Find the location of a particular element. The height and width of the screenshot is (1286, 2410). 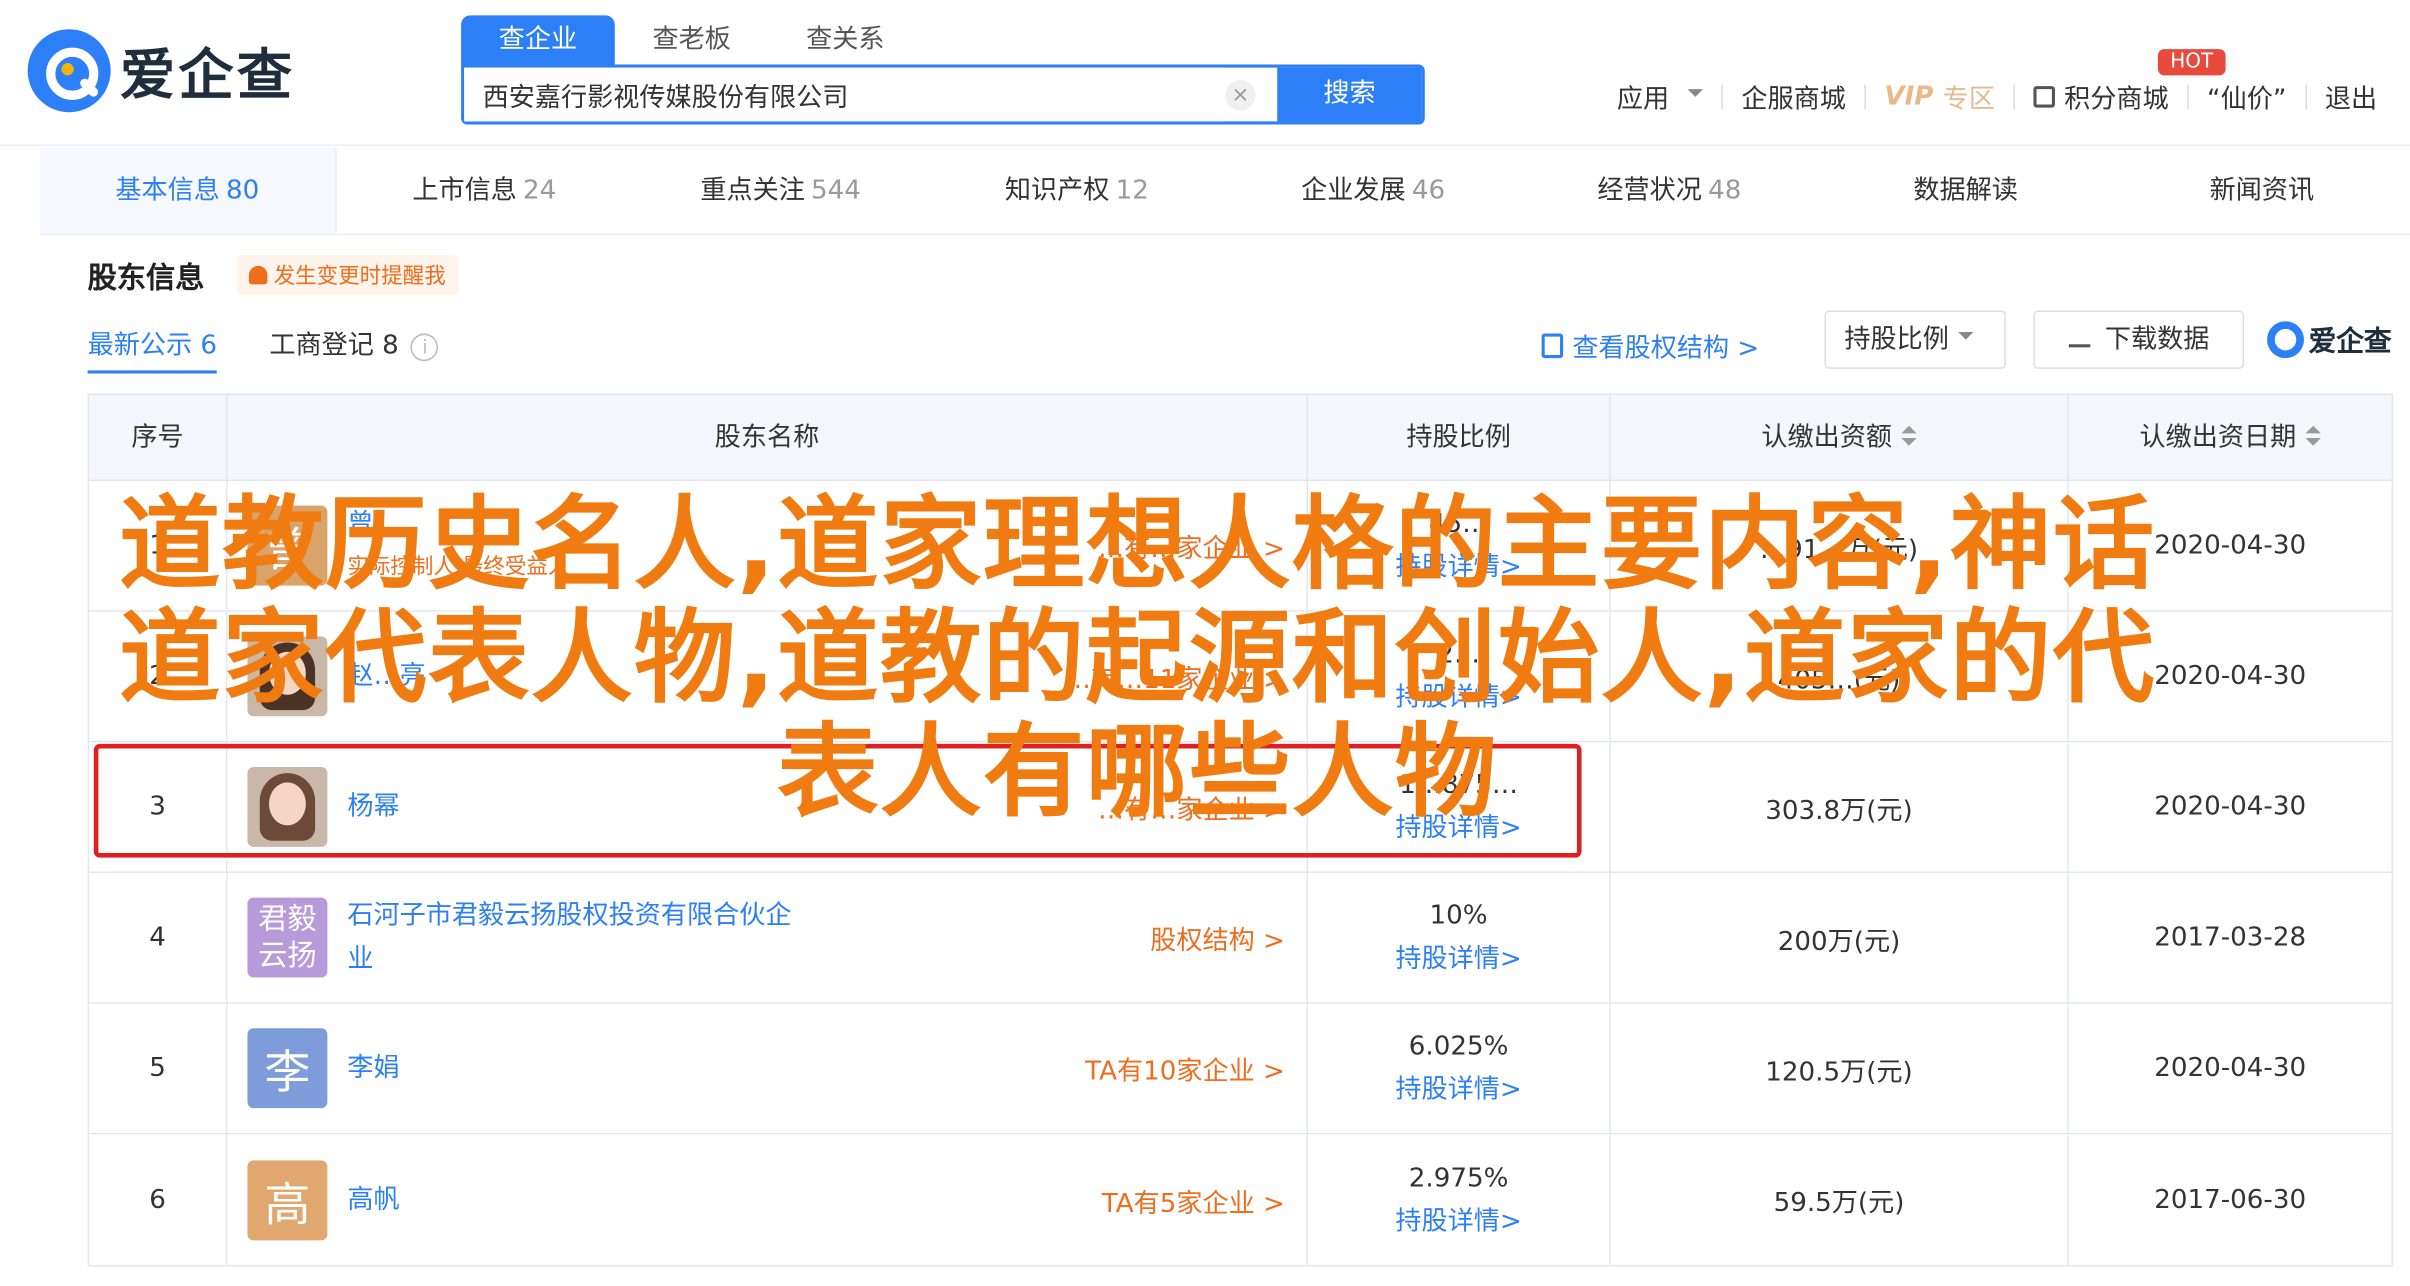

shareholder-cell: 李 李娟 TA有10家企业 > is located at coordinates (767, 1068).